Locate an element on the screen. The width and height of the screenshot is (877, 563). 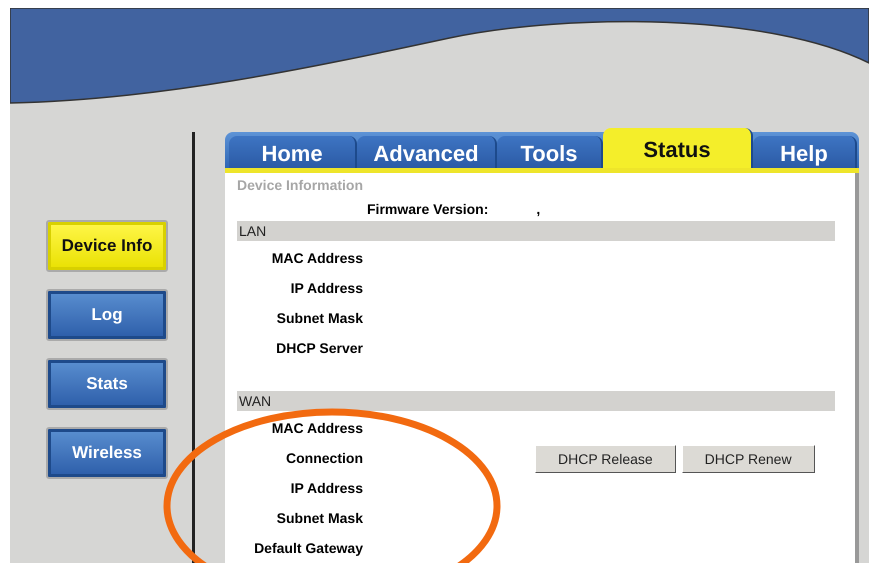
page-title: Device Information is located at coordinates (300, 186).